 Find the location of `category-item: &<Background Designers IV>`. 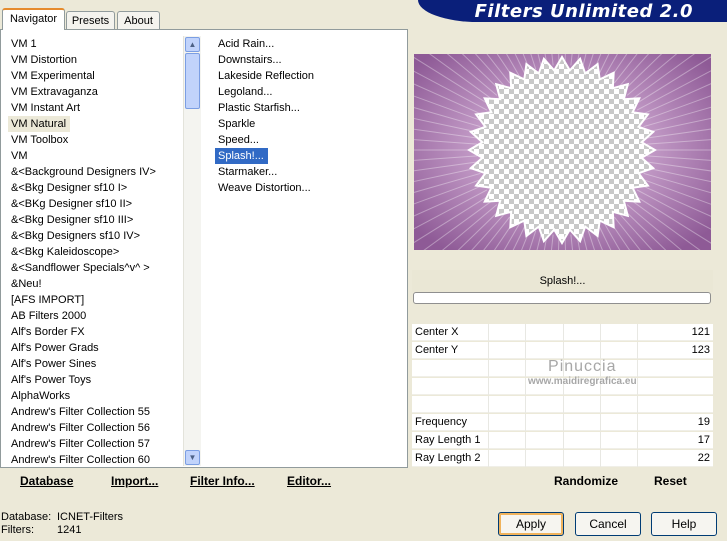

category-item: &<Background Designers IV> is located at coordinates (95, 172).